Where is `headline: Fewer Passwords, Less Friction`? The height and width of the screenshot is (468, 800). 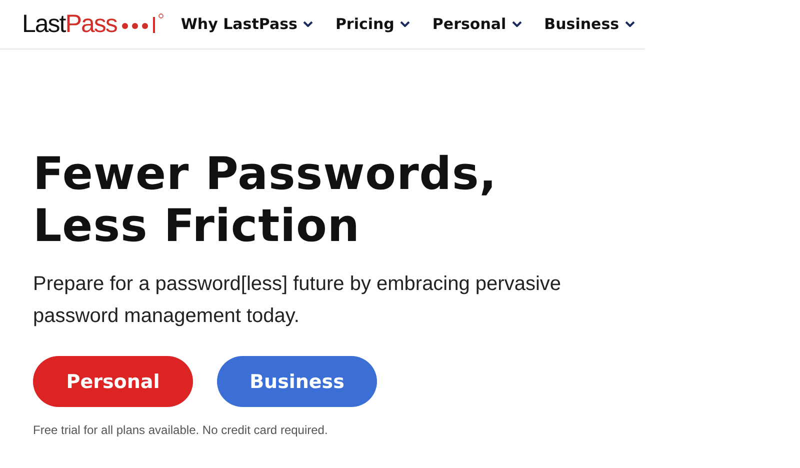
headline: Fewer Passwords, Less Friction is located at coordinates (265, 200).